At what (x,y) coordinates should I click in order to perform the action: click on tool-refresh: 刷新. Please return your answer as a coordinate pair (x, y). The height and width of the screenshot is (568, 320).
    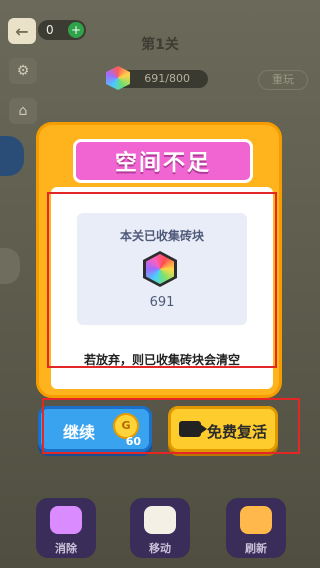
    Looking at the image, I should click on (256, 528).